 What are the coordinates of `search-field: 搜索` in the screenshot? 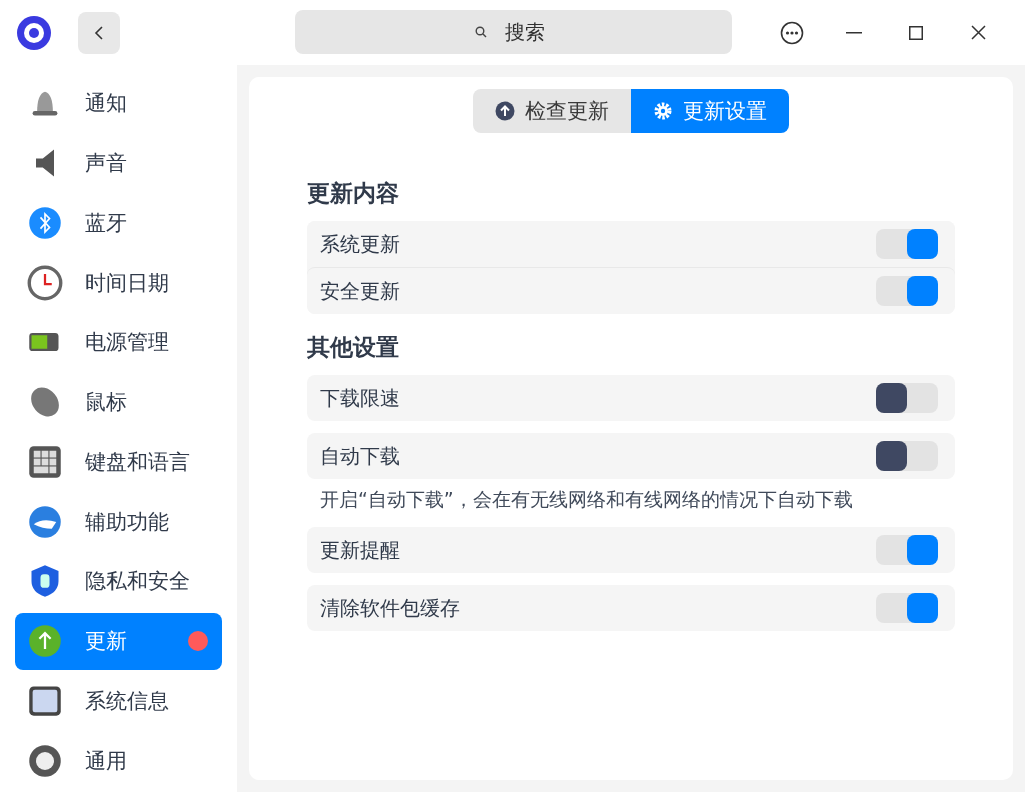 It's located at (513, 32).